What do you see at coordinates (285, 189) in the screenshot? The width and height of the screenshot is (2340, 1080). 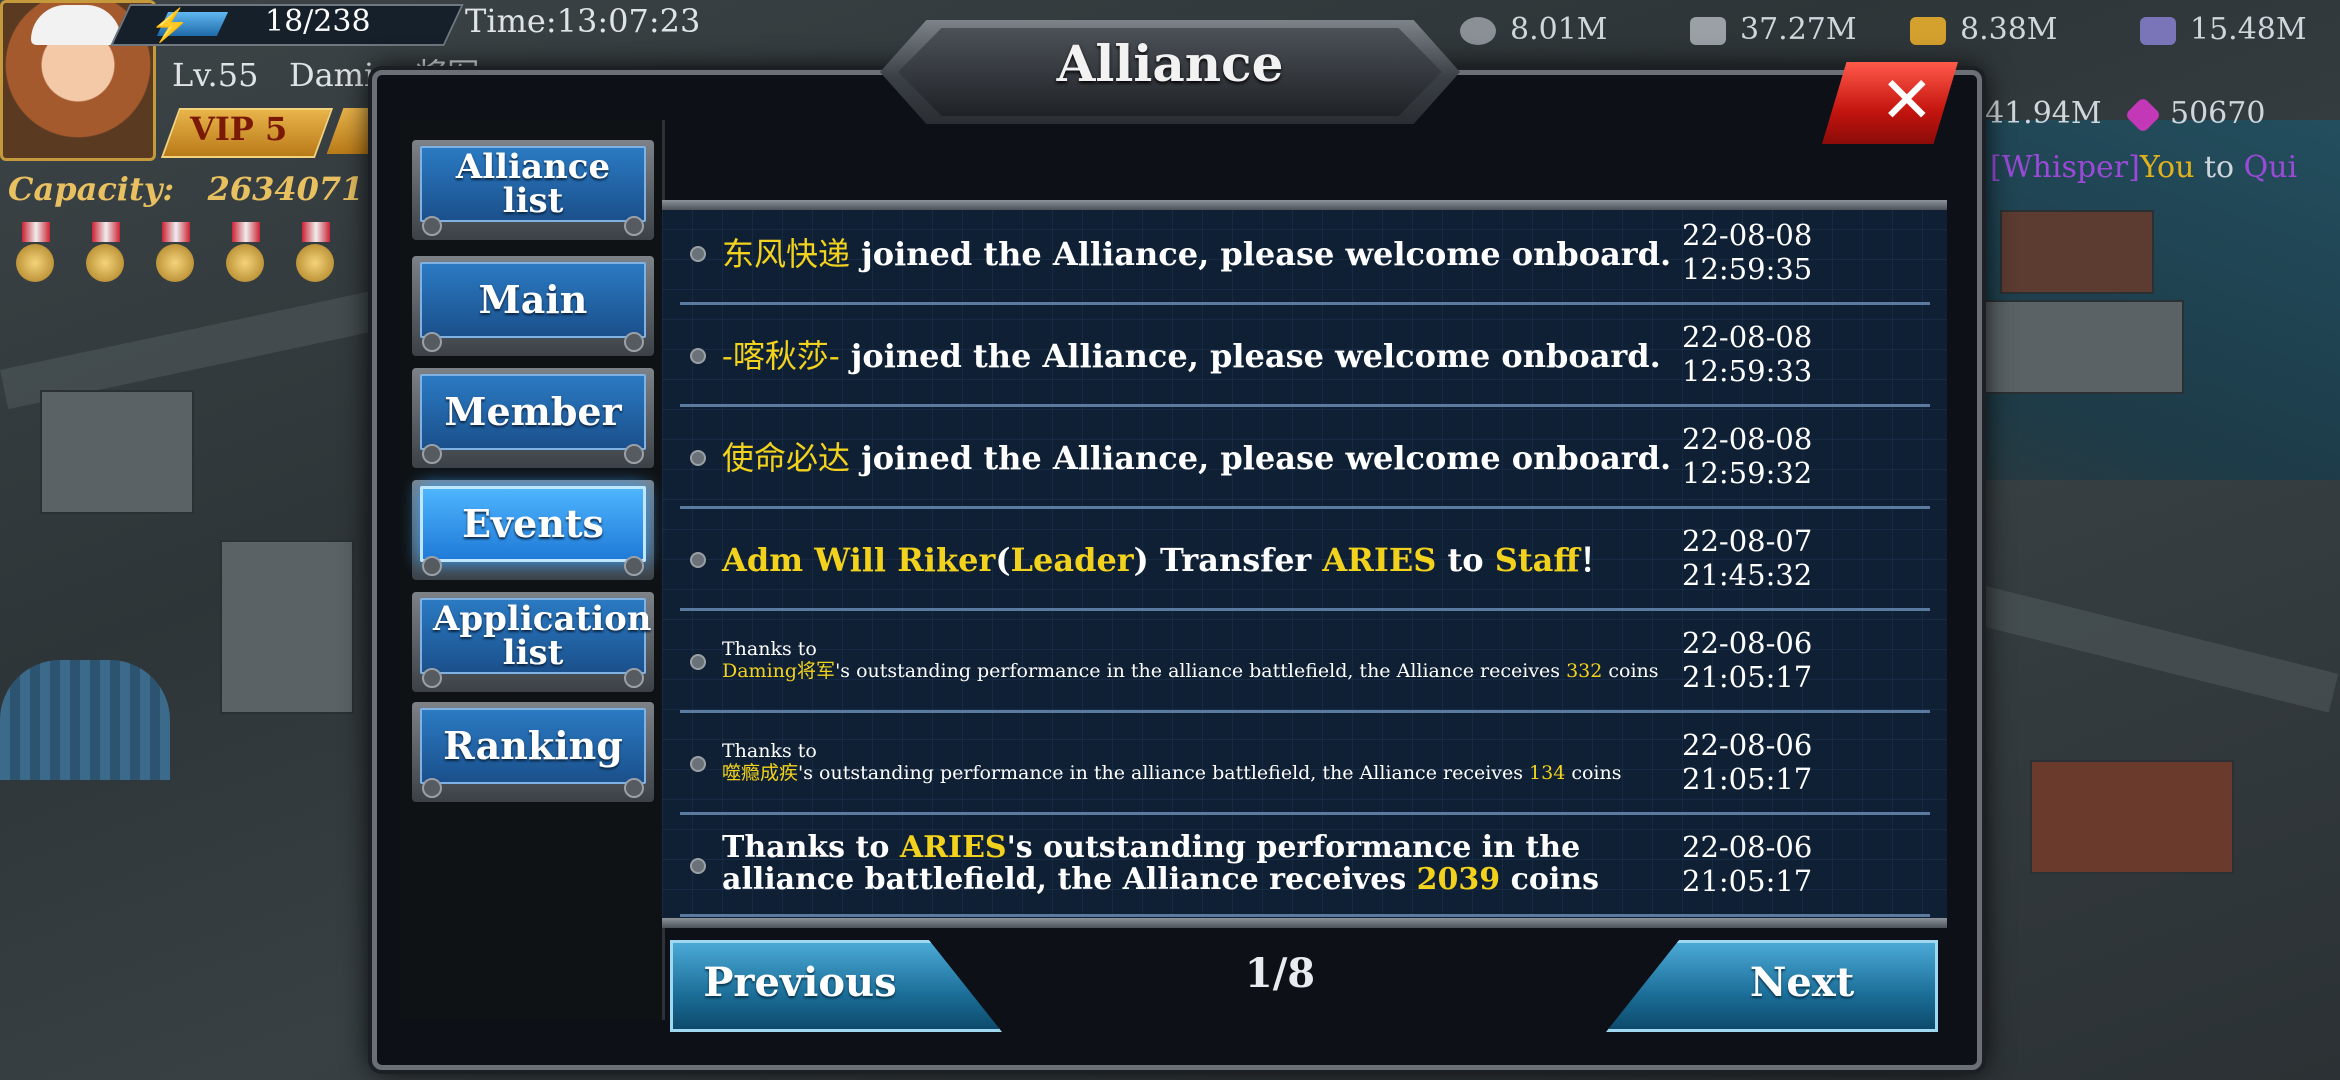 I see `capacity-value: 2634071` at bounding box center [285, 189].